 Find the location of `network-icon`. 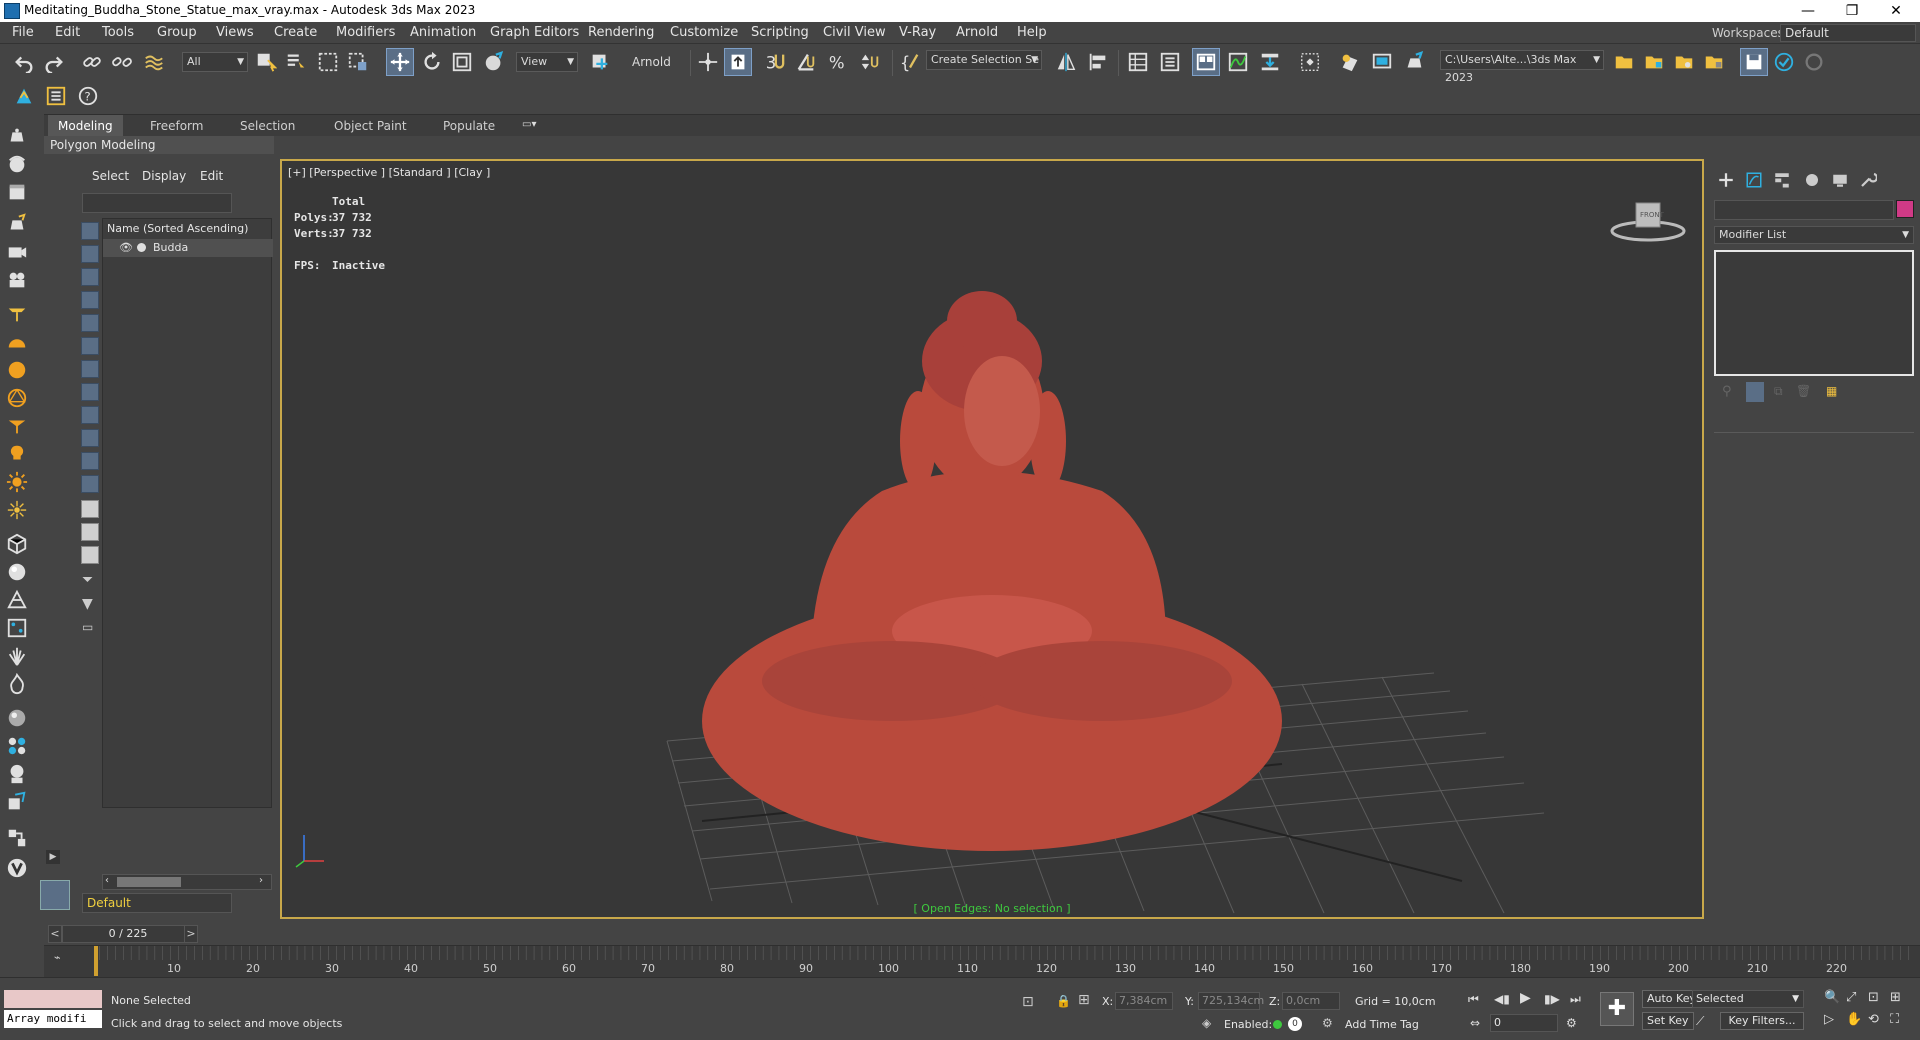

network-icon is located at coordinates (17, 838).